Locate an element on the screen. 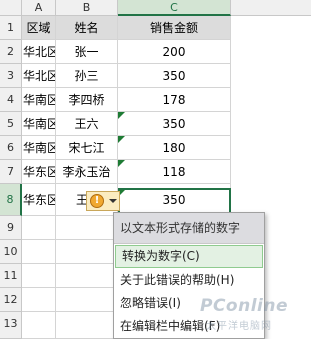 The width and height of the screenshot is (320, 339). sales-cell: 178 is located at coordinates (174, 100).